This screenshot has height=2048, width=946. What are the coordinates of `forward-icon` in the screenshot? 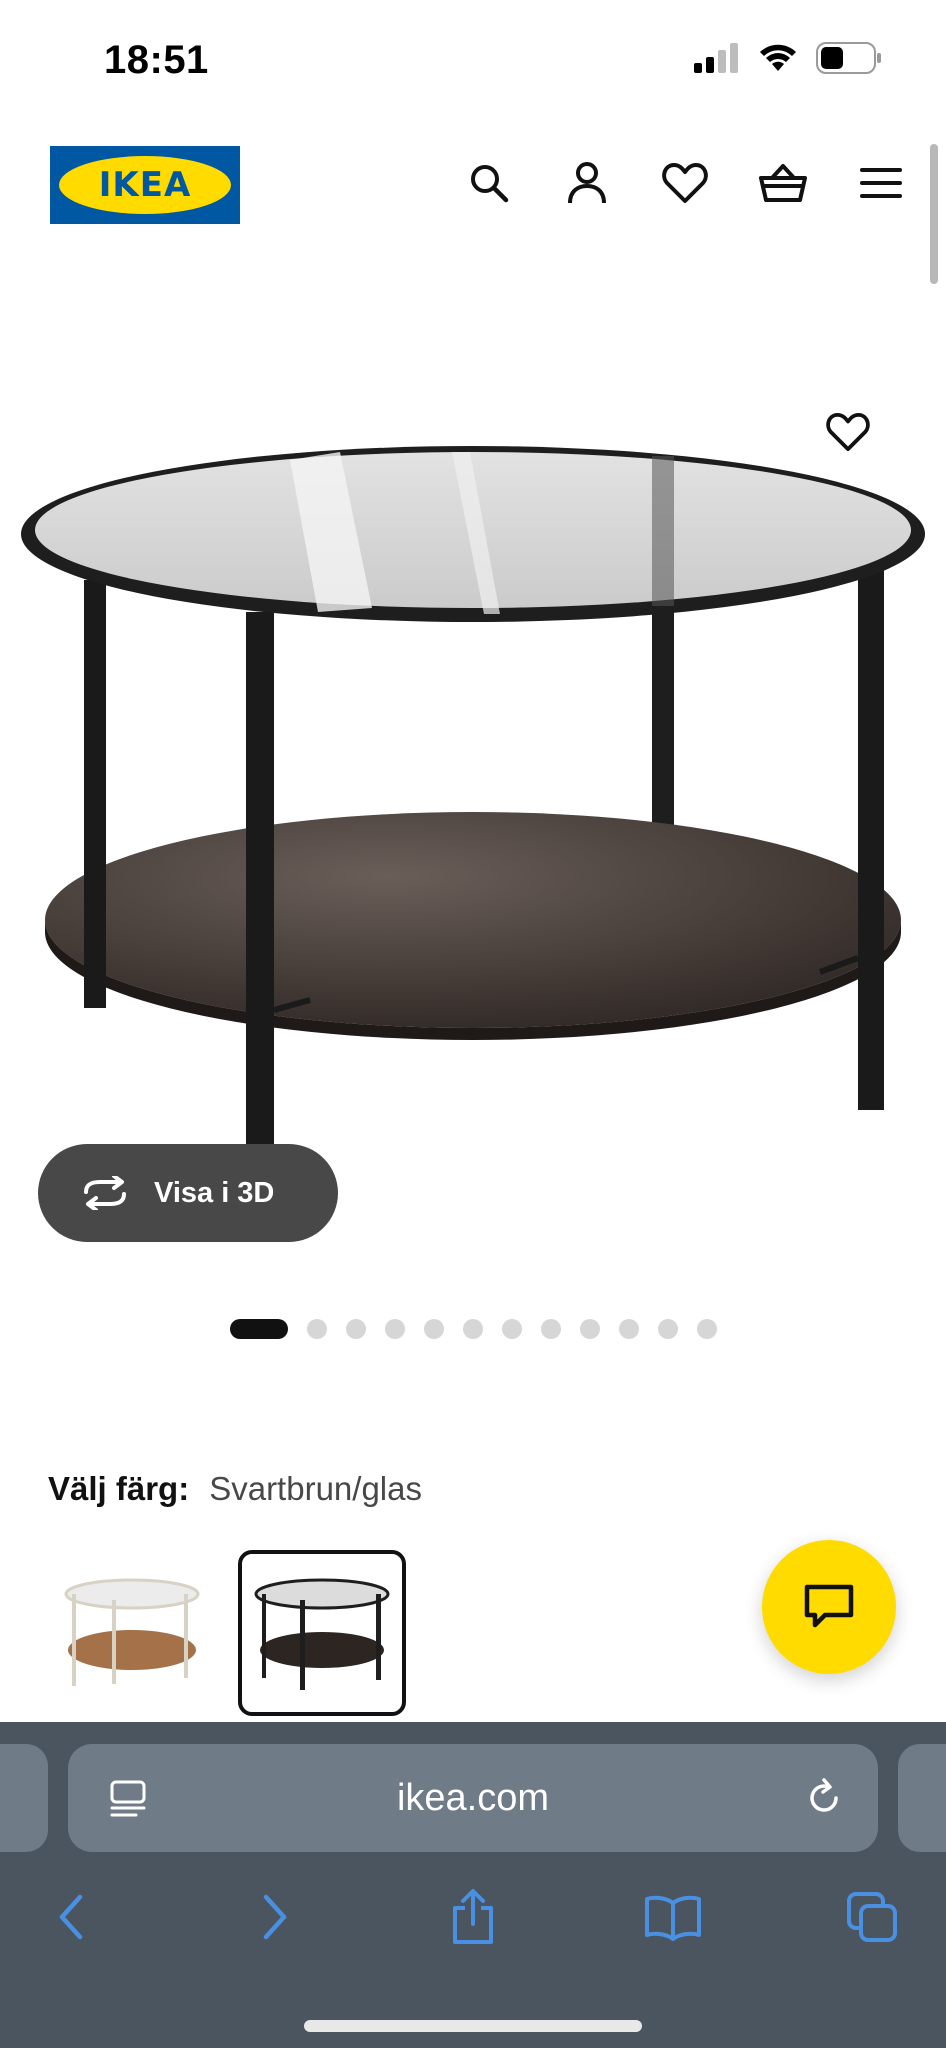 It's located at (275, 1917).